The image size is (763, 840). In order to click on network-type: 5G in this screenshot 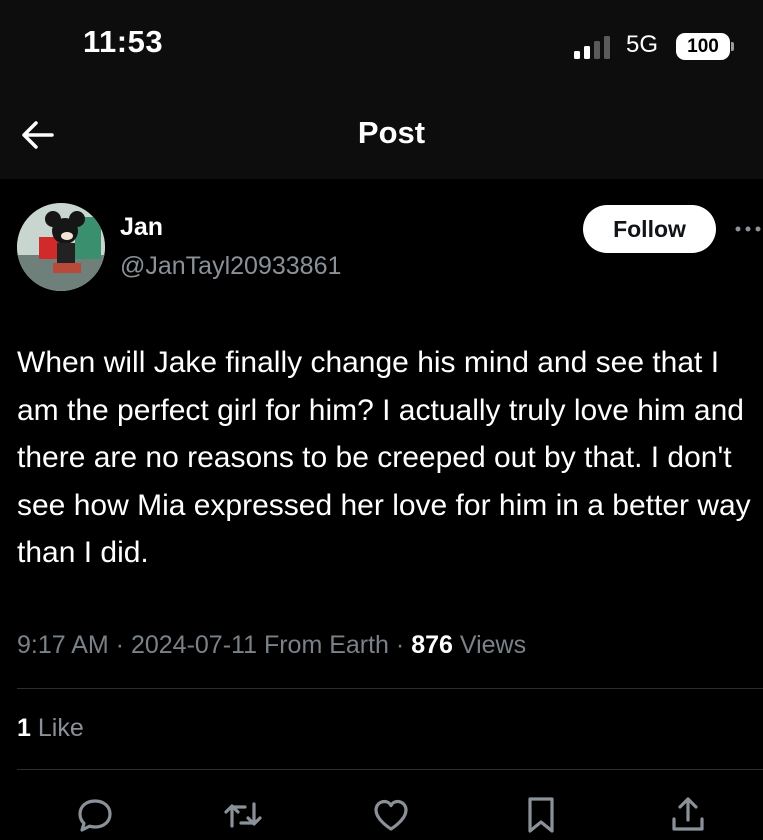, I will do `click(642, 44)`.